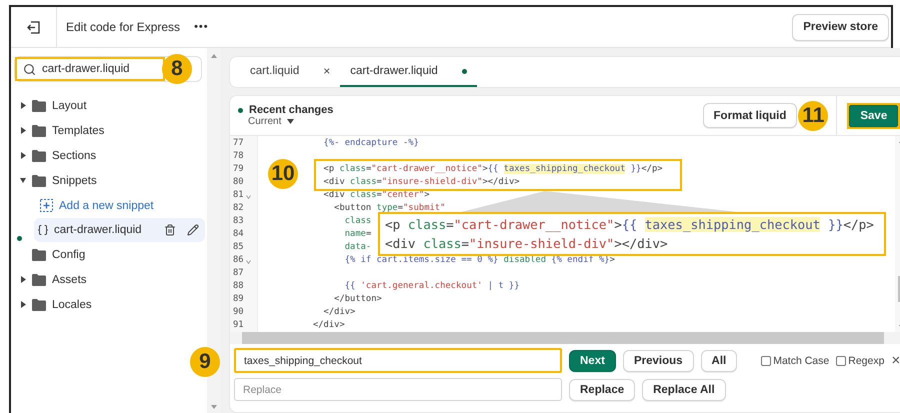  I want to click on folder-item: Config, so click(110, 254).